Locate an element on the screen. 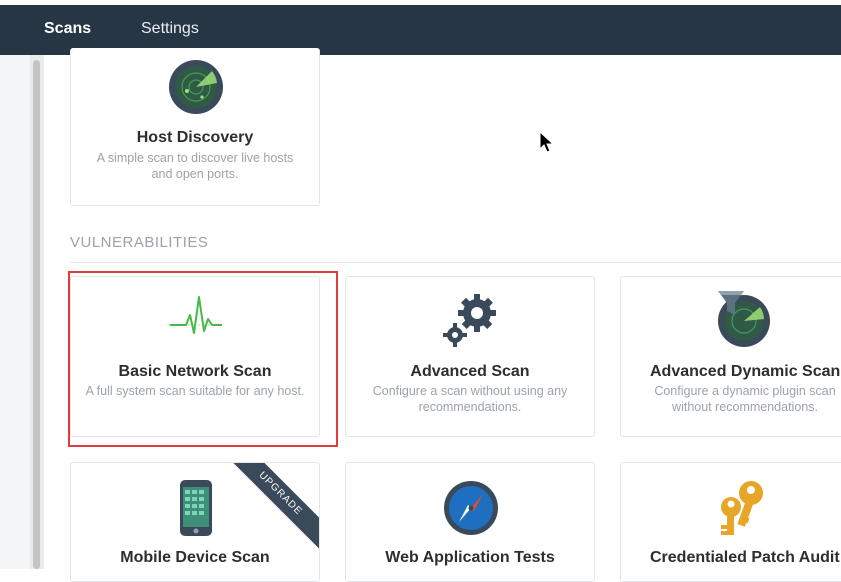 The image size is (841, 582). gears-icon is located at coordinates (469, 320).